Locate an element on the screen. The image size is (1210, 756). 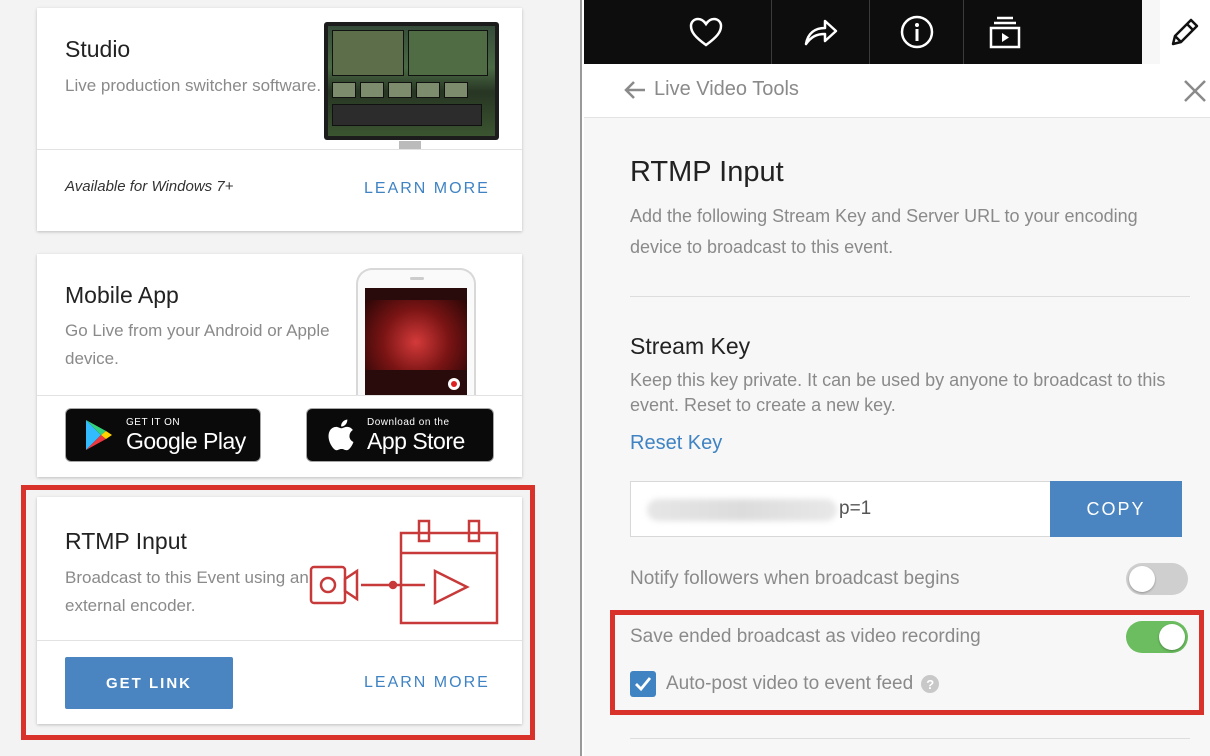
notify-row: Notify followers when broadcast begins is located at coordinates (910, 580).